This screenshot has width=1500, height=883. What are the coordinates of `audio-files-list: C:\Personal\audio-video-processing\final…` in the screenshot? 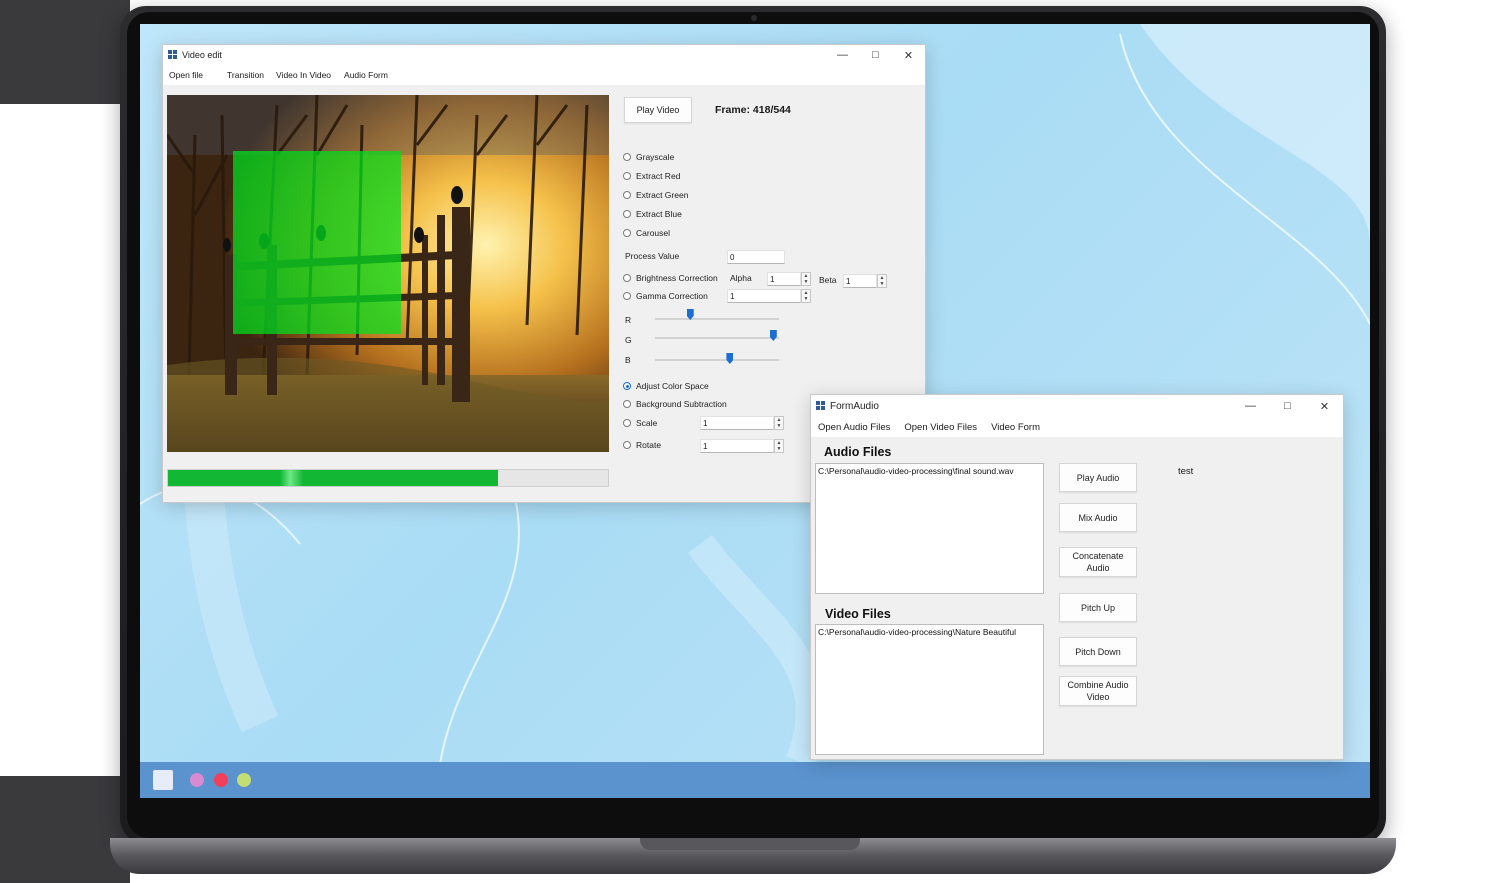 It's located at (929, 528).